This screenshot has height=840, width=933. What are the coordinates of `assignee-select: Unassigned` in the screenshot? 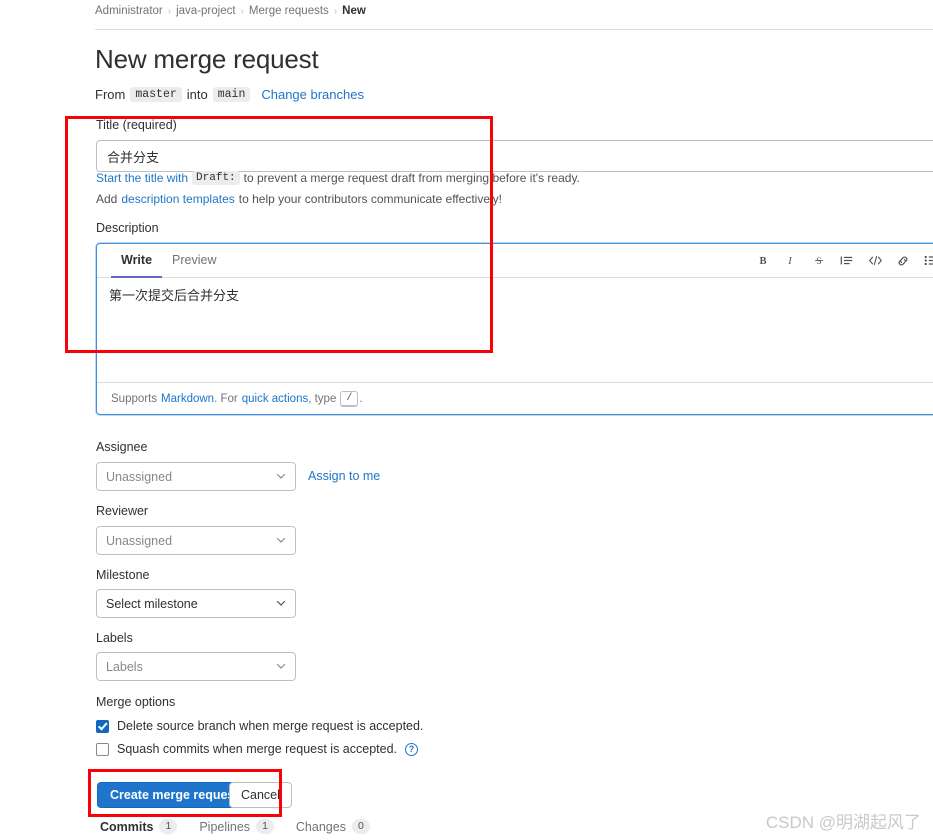 It's located at (196, 476).